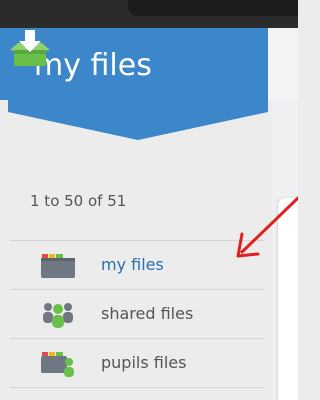  Describe the element at coordinates (132, 264) in the screenshot. I see `sidebar-item-label: my files` at that location.